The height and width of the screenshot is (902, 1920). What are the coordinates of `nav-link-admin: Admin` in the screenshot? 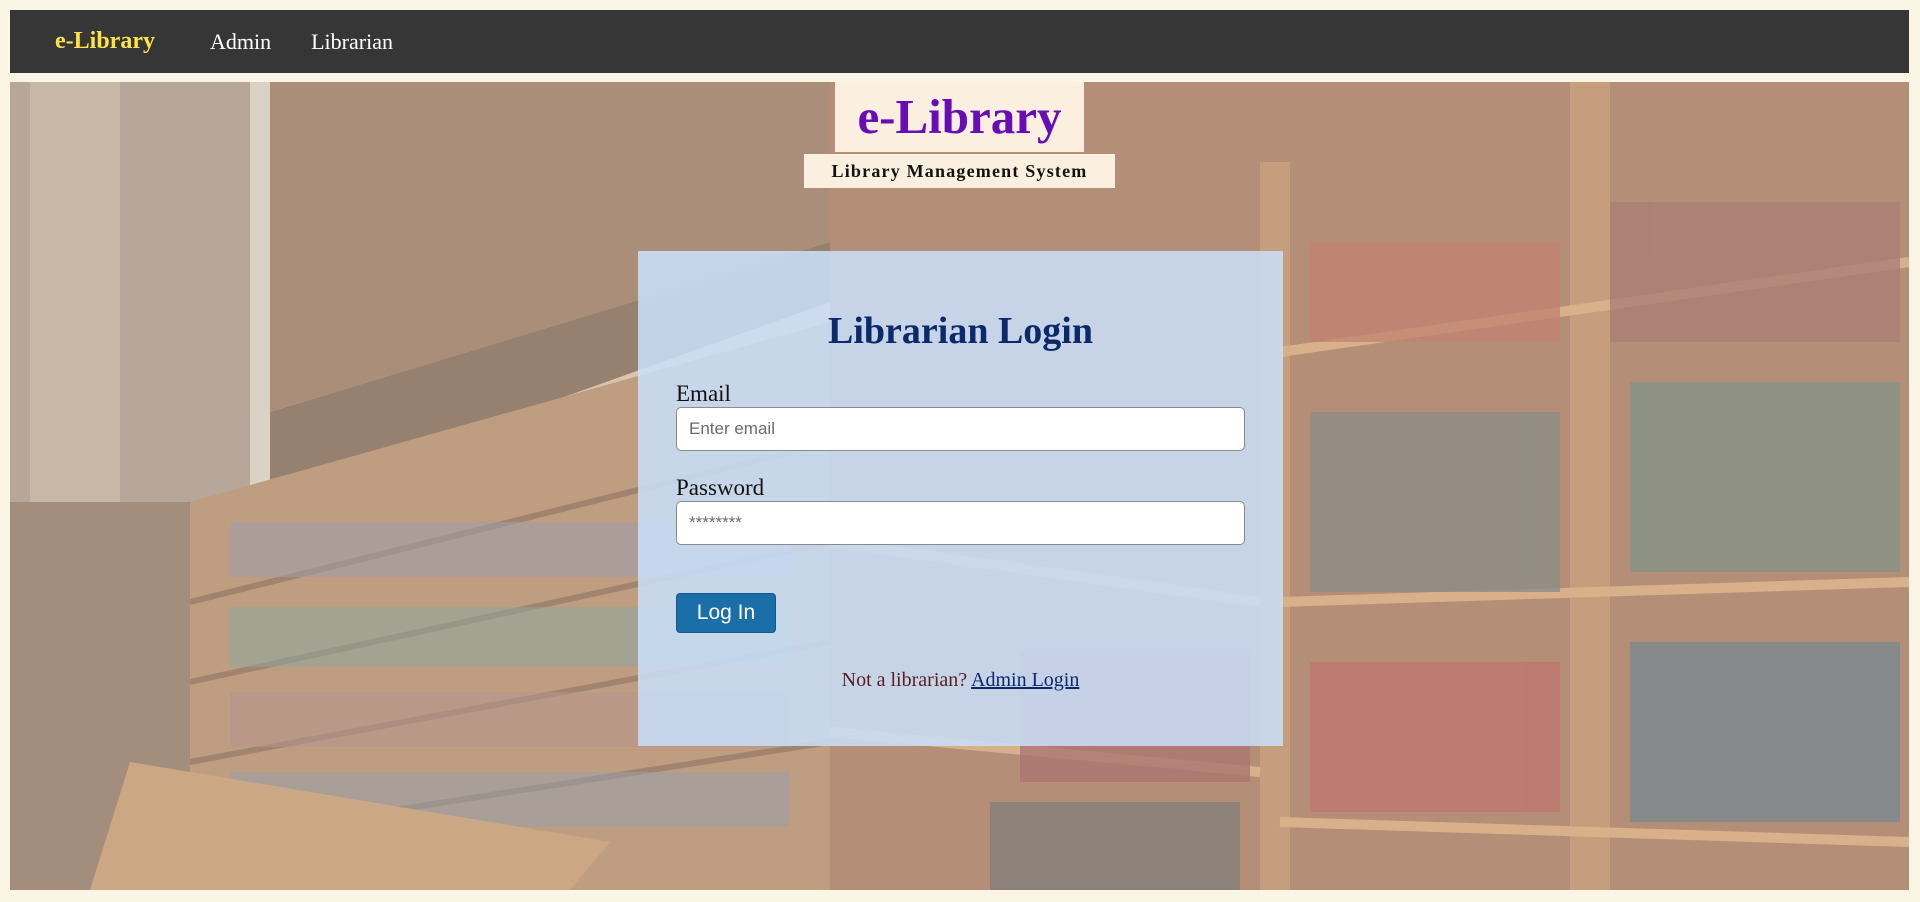 It's located at (240, 42).